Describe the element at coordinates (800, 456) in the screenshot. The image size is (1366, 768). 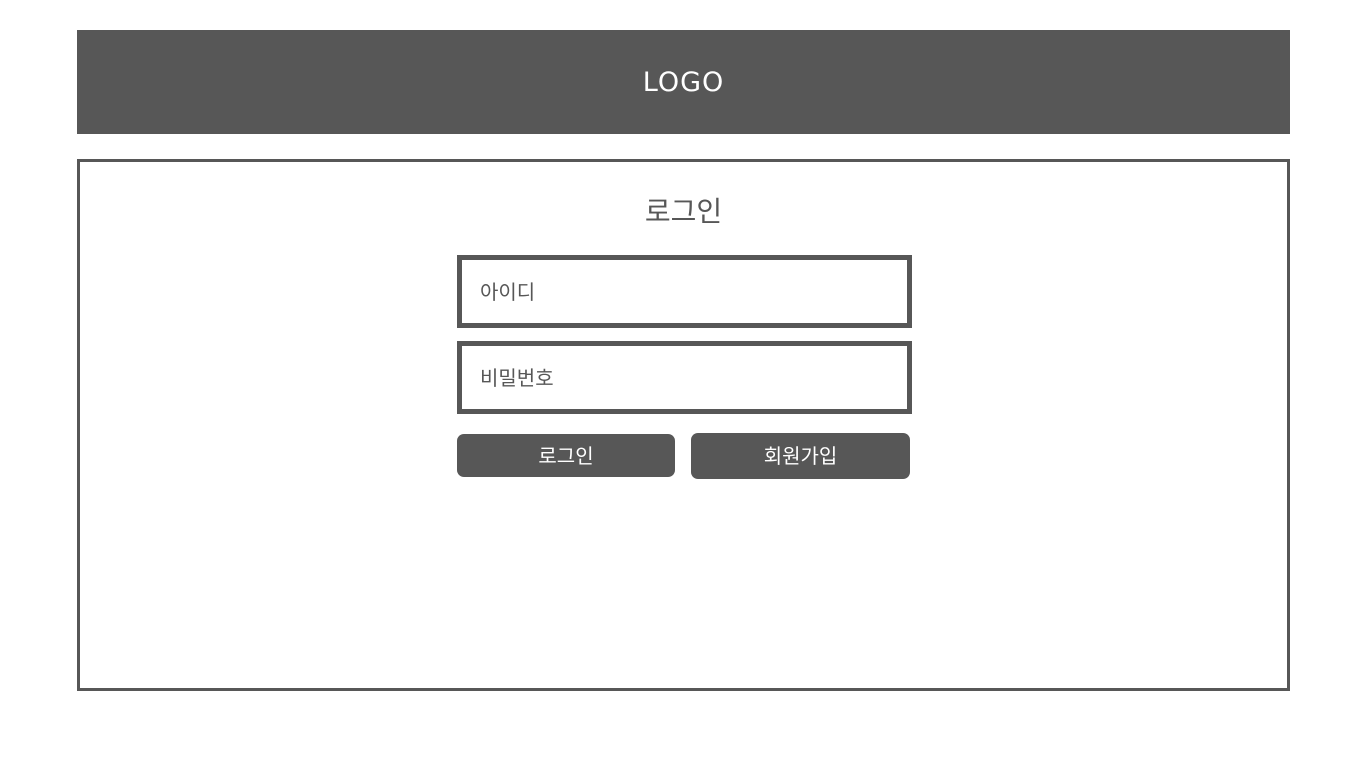
I see `signup-button: 회원가입` at that location.